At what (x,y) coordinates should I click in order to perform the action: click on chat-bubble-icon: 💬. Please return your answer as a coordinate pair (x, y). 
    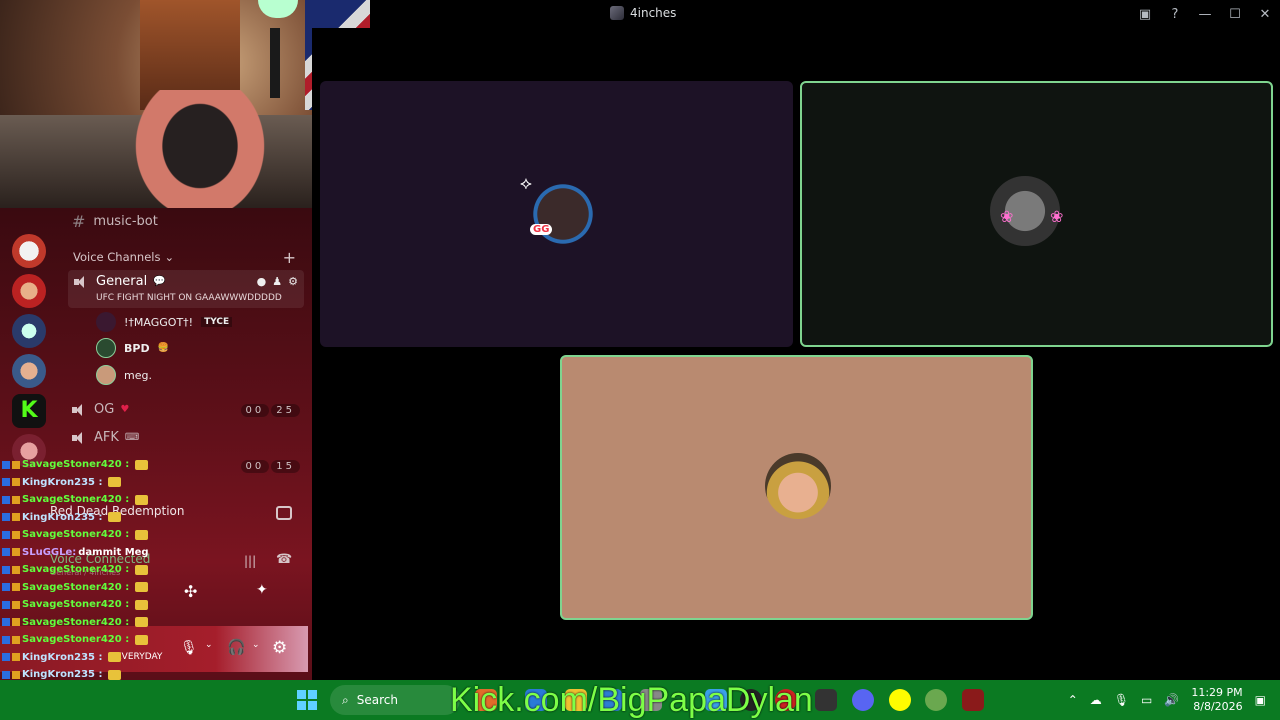
    Looking at the image, I should click on (159, 281).